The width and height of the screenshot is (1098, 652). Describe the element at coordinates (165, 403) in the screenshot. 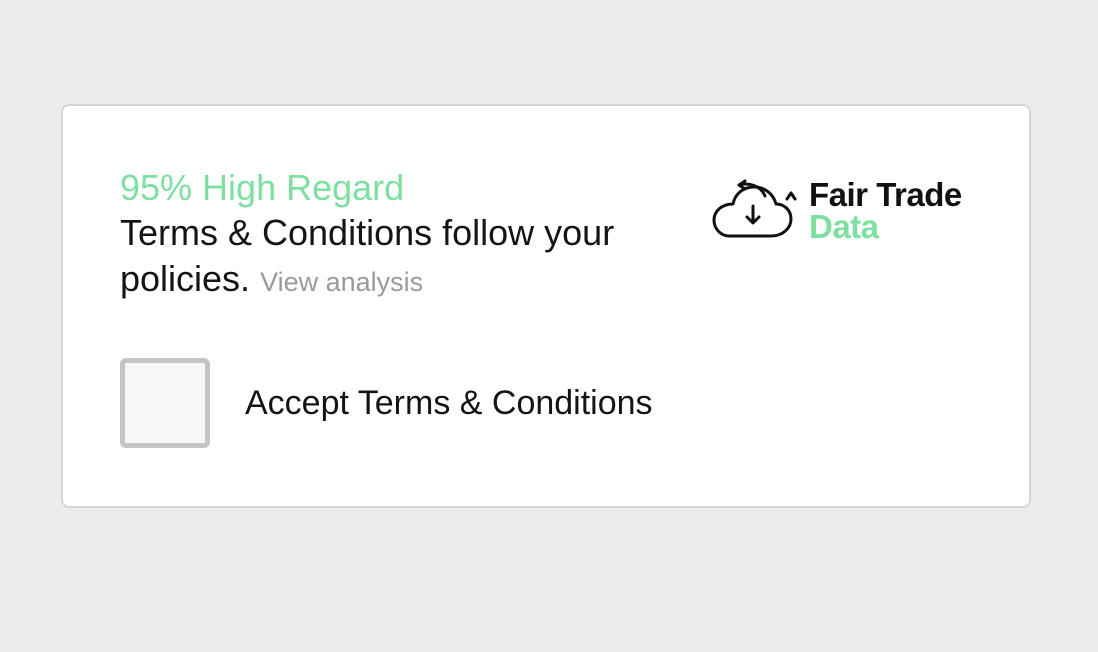

I see `accept-terms-checkbox` at that location.